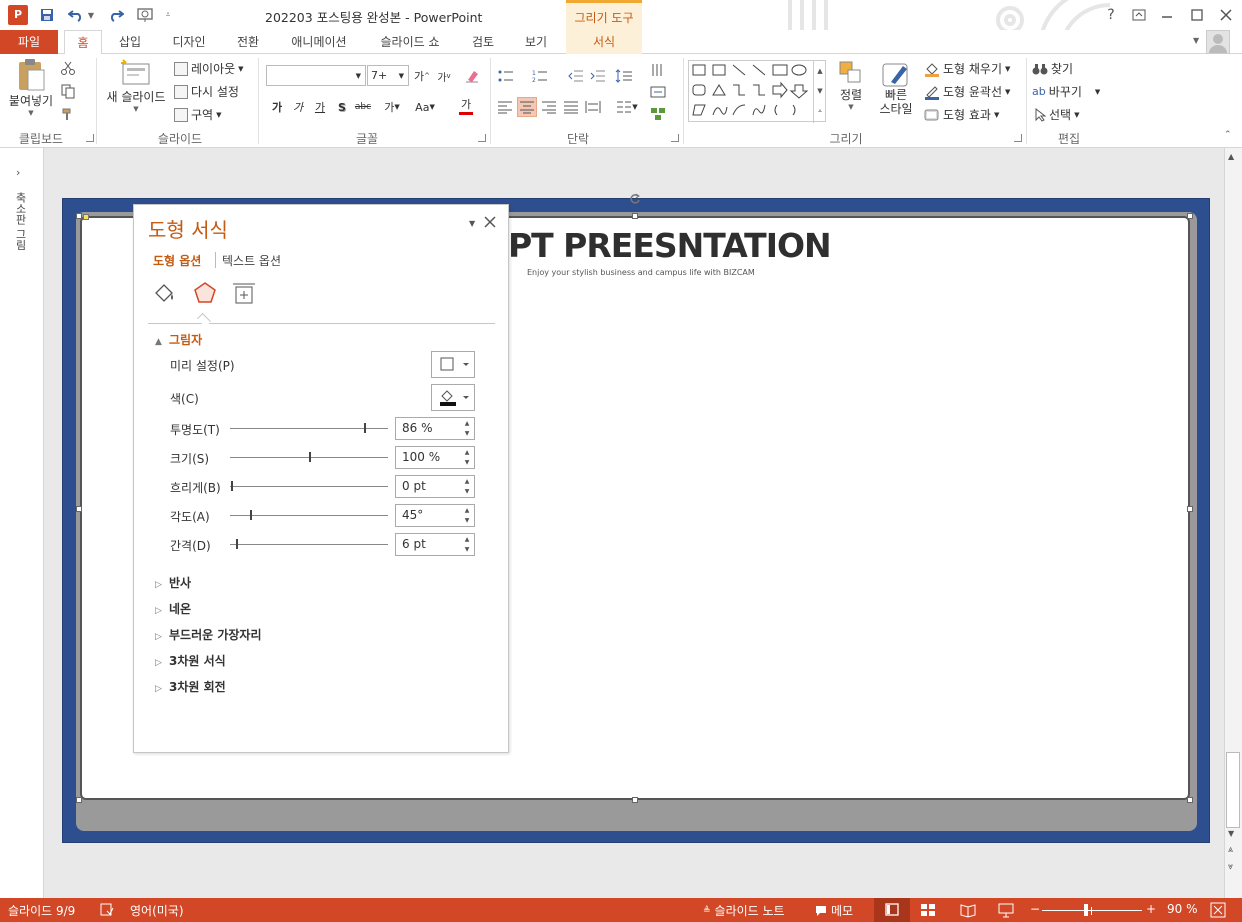 Image resolution: width=1242 pixels, height=922 pixels. Describe the element at coordinates (1066, 91) in the screenshot. I see `replace-button: ab 바꾸기 ▼` at that location.